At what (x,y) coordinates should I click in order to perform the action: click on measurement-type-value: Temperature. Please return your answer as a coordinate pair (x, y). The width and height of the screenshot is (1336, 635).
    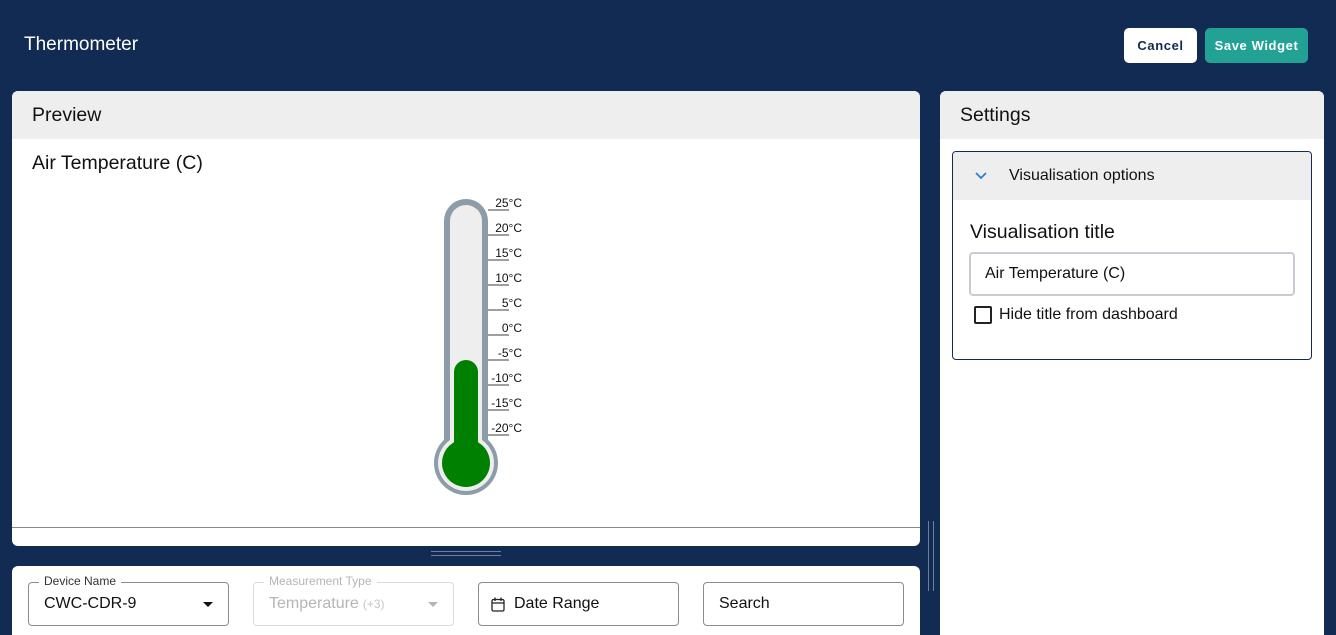
    Looking at the image, I should click on (314, 603).